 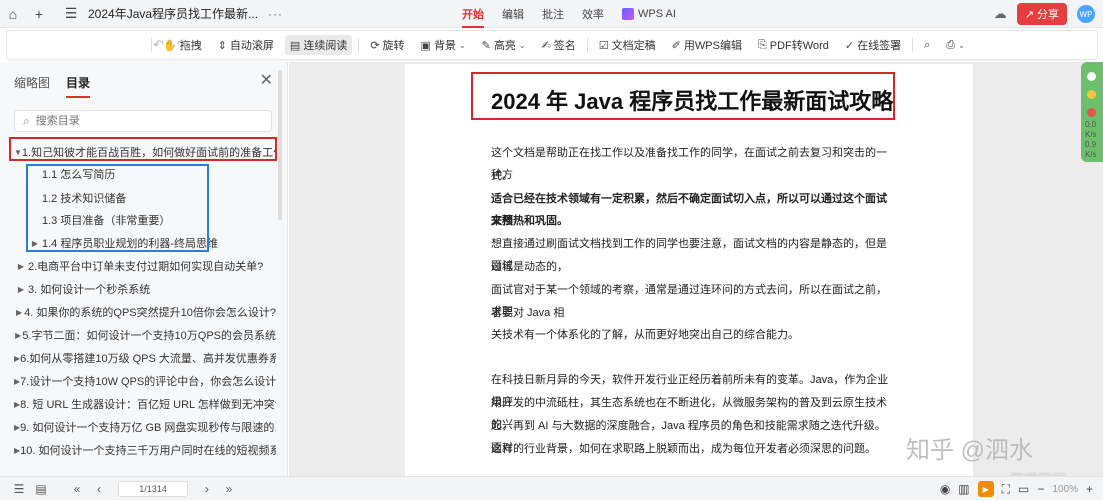 I want to click on online-sign-icon: ✓, so click(x=849, y=45).